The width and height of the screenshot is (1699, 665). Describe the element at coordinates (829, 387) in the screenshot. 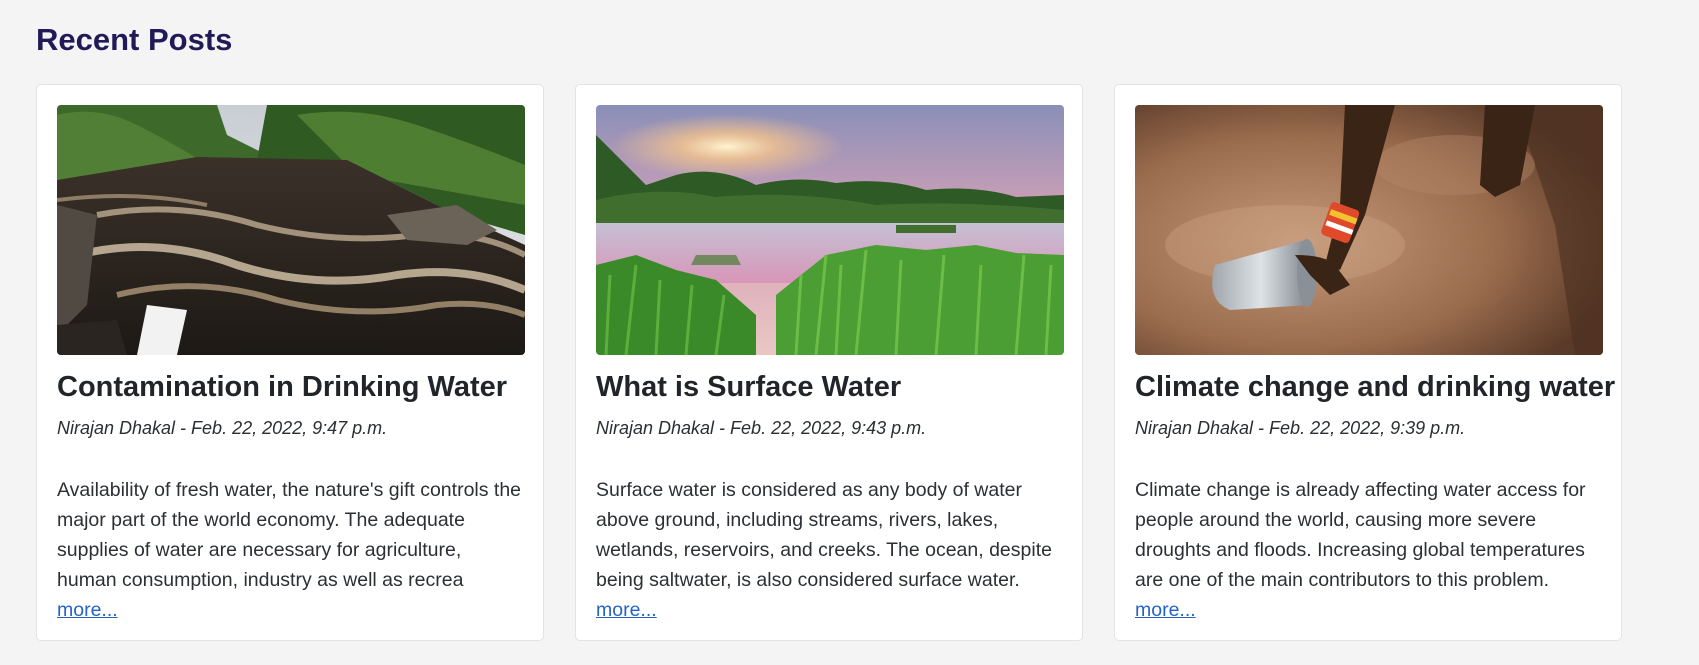

I see `post-title: What is Surface Water` at that location.